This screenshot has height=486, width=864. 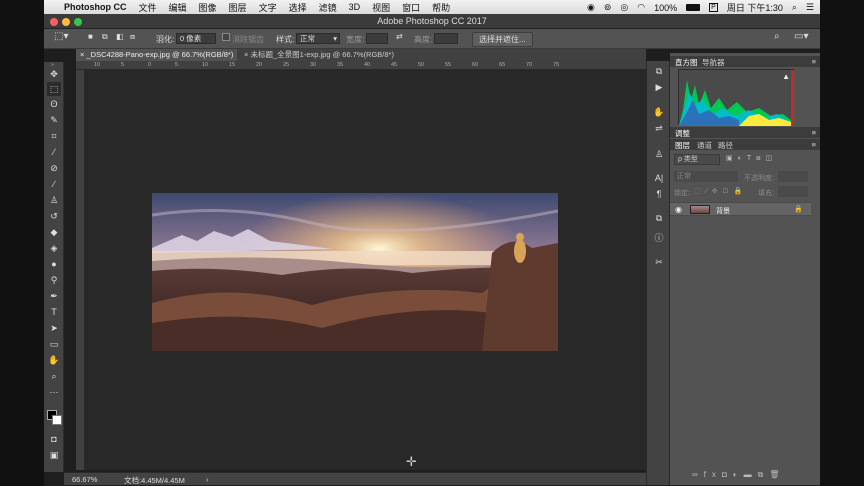 What do you see at coordinates (54, 344) in the screenshot?
I see `shape-tool-icon: ▭` at bounding box center [54, 344].